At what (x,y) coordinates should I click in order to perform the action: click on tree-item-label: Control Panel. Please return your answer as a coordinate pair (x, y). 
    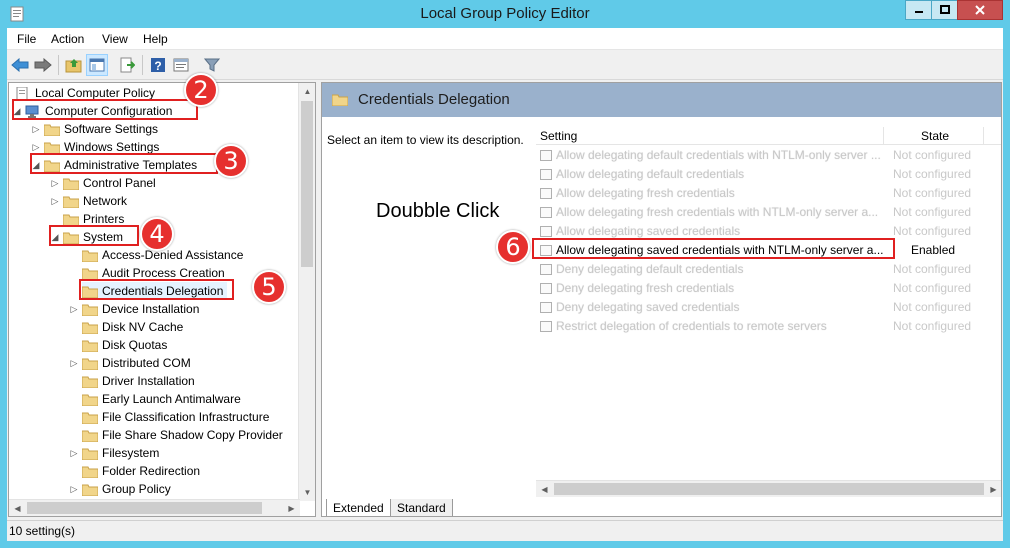
    Looking at the image, I should click on (119, 183).